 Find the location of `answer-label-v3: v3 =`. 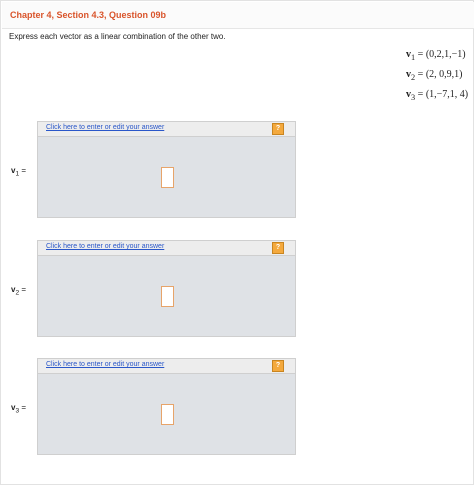

answer-label-v3: v3 = is located at coordinates (19, 409).